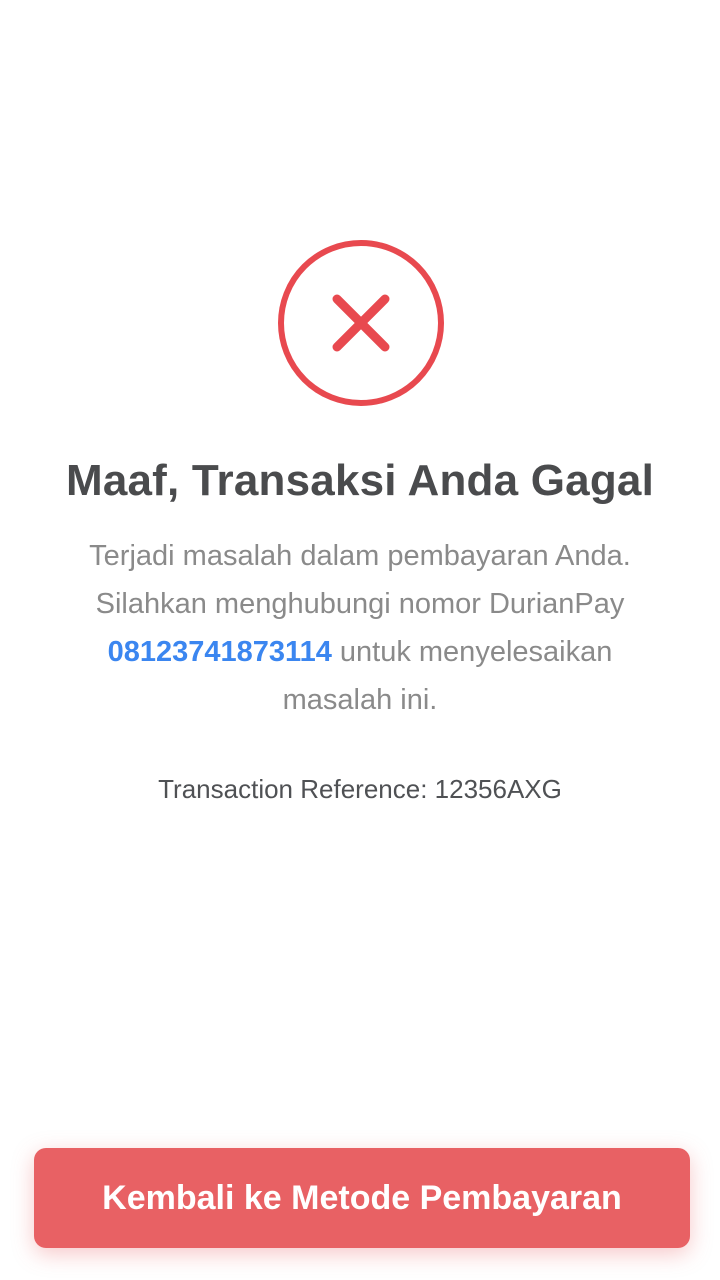 The width and height of the screenshot is (720, 1280). What do you see at coordinates (360, 789) in the screenshot?
I see `transaction-reference: Transaction Reference: 12356AXG` at bounding box center [360, 789].